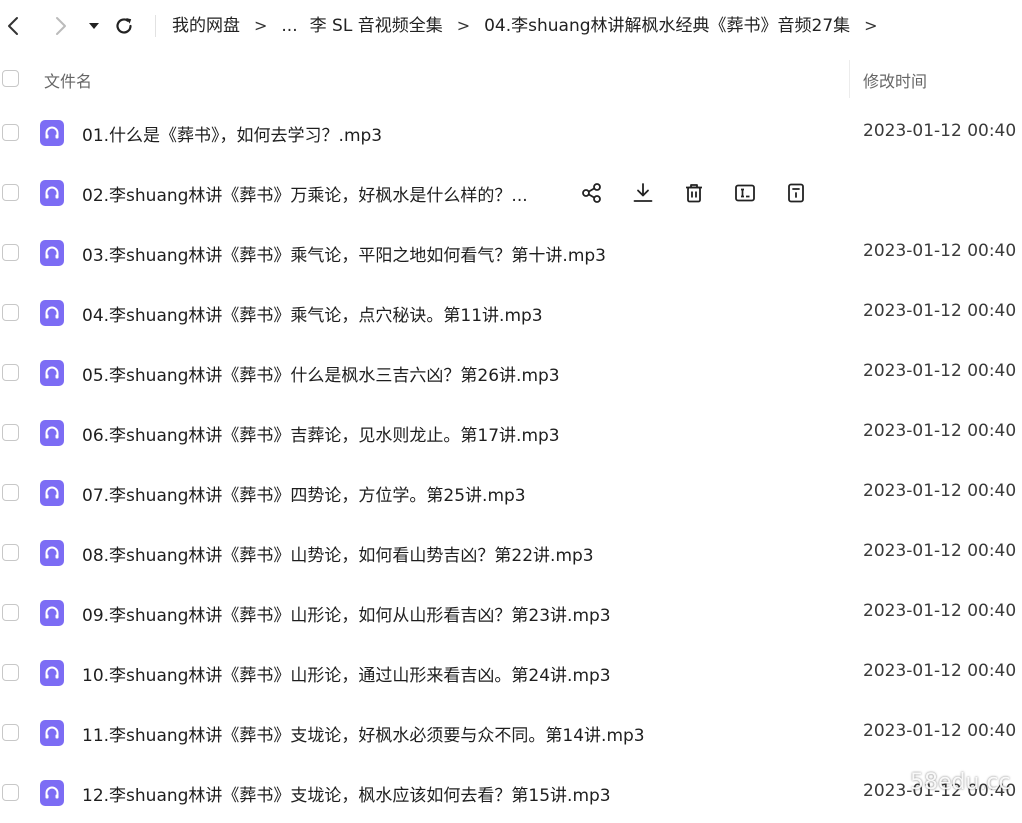  I want to click on file-row: 01.什么是《葬书》，如何去学习？.mp3 2023-01-12 00:40, so click(511, 133).